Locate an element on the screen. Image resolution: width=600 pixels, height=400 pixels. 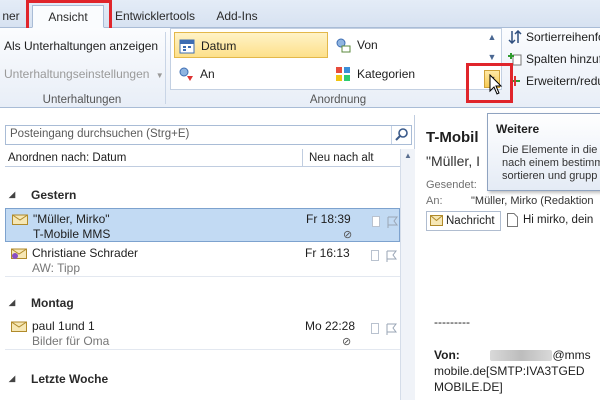
arrangement-label: Datum is located at coordinates (219, 46).